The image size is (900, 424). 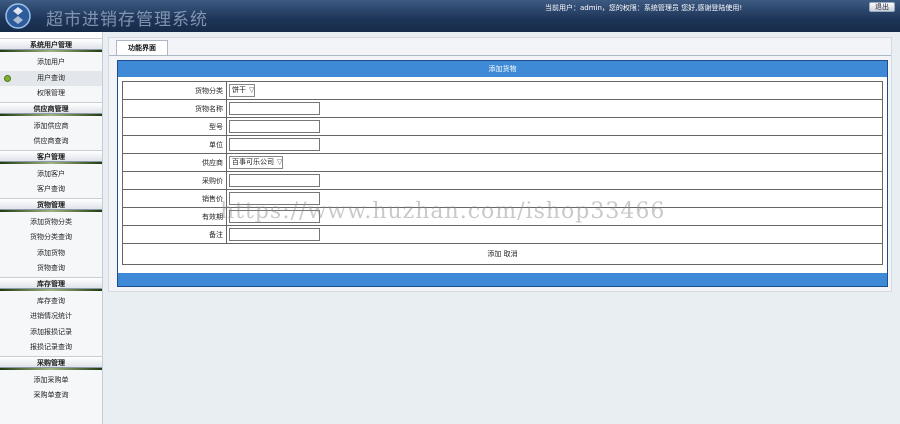 I want to click on remark-input, so click(x=274, y=234).